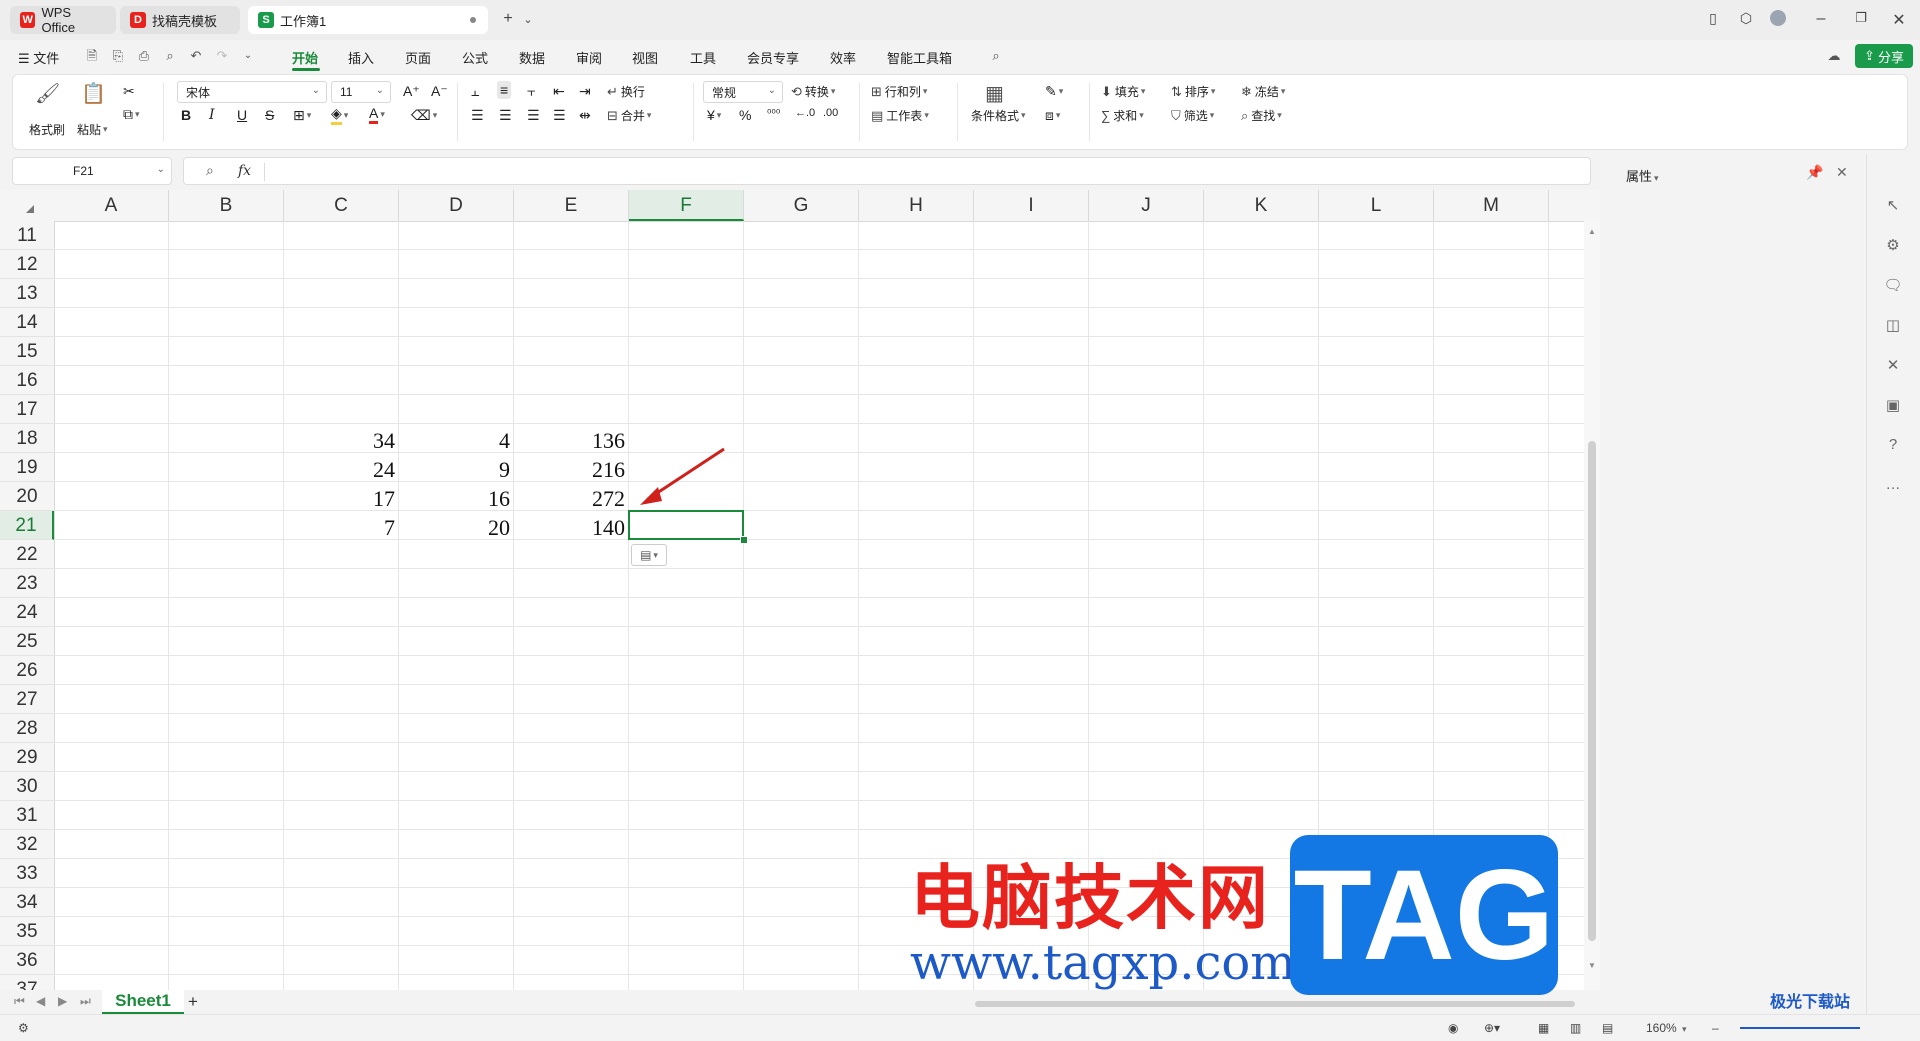 This screenshot has height=1041, width=1920. What do you see at coordinates (1261, 205) in the screenshot?
I see `column-header-k: K` at bounding box center [1261, 205].